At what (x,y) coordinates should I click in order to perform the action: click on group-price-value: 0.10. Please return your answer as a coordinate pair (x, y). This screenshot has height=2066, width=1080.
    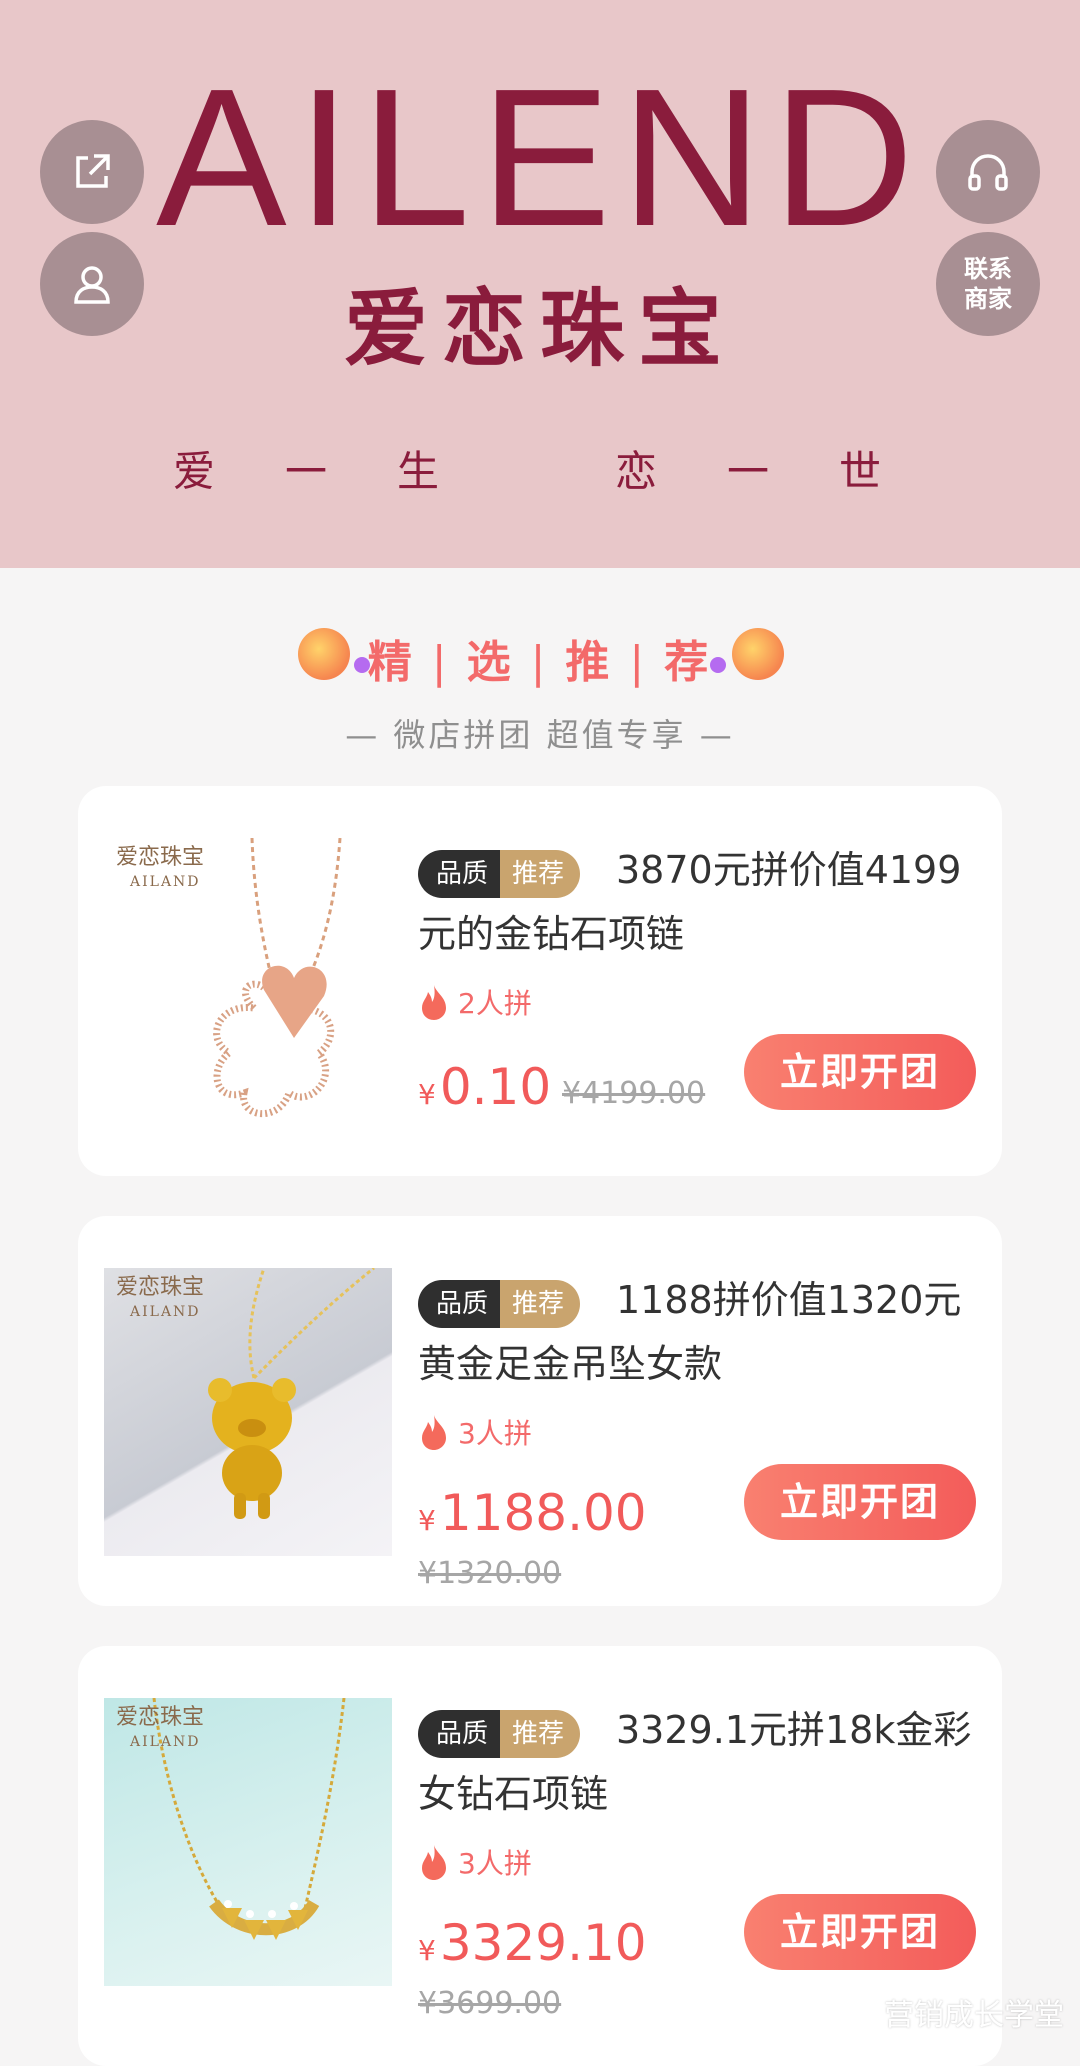
    Looking at the image, I should click on (495, 1087).